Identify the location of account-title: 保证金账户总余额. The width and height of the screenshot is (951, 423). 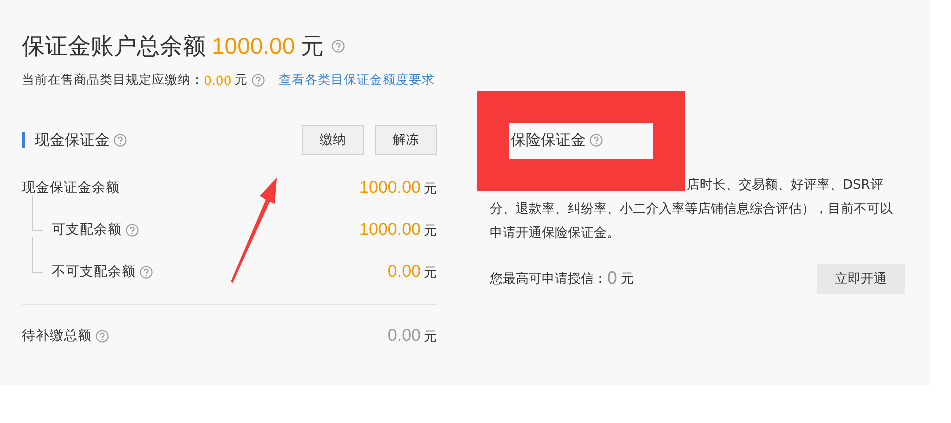
(114, 47).